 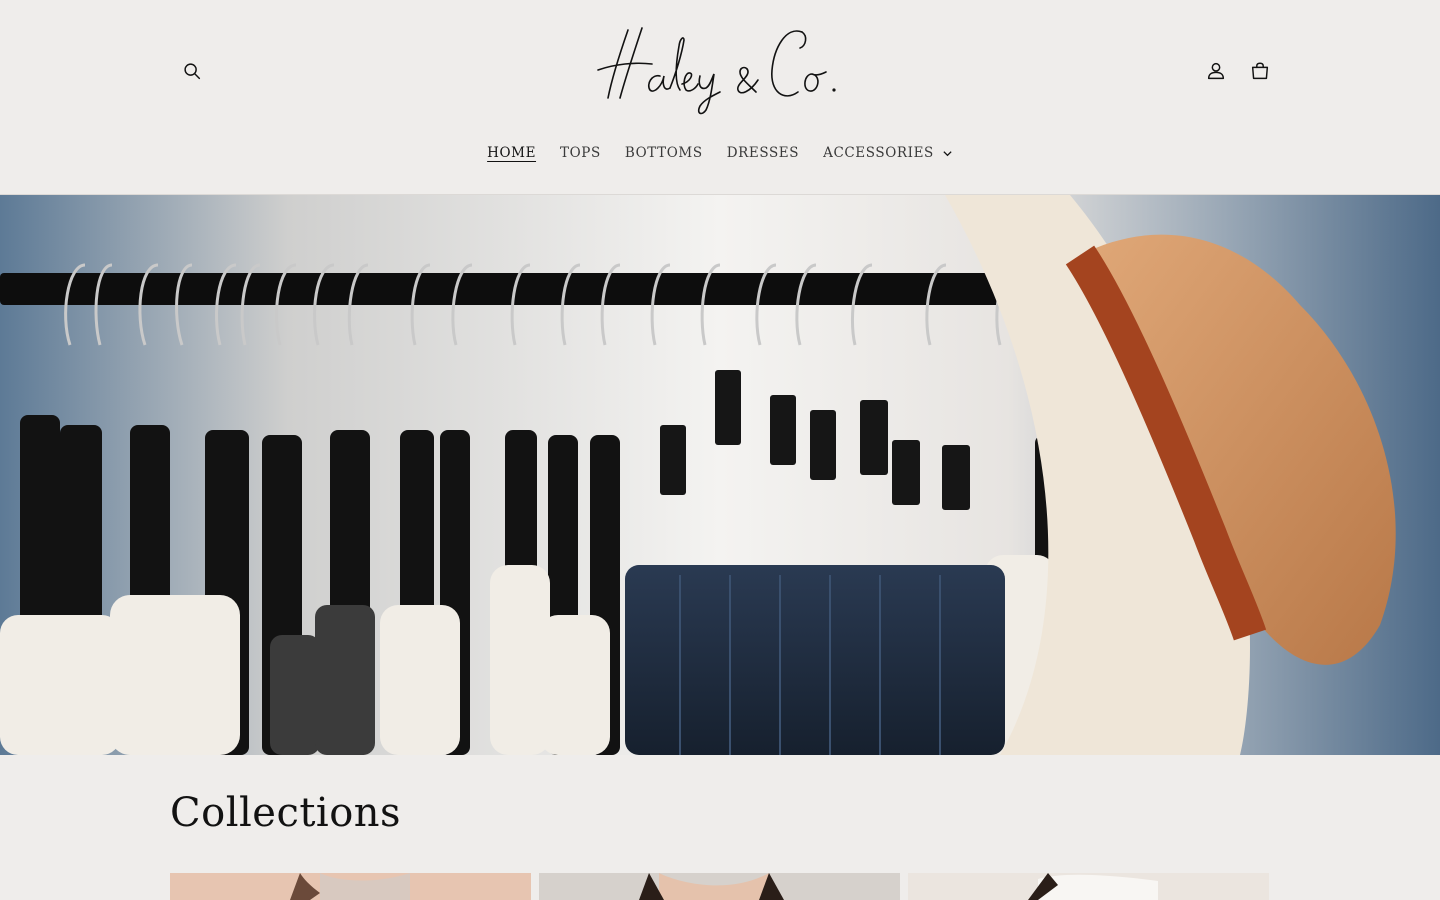 I want to click on brand-logo, so click(x=720, y=68).